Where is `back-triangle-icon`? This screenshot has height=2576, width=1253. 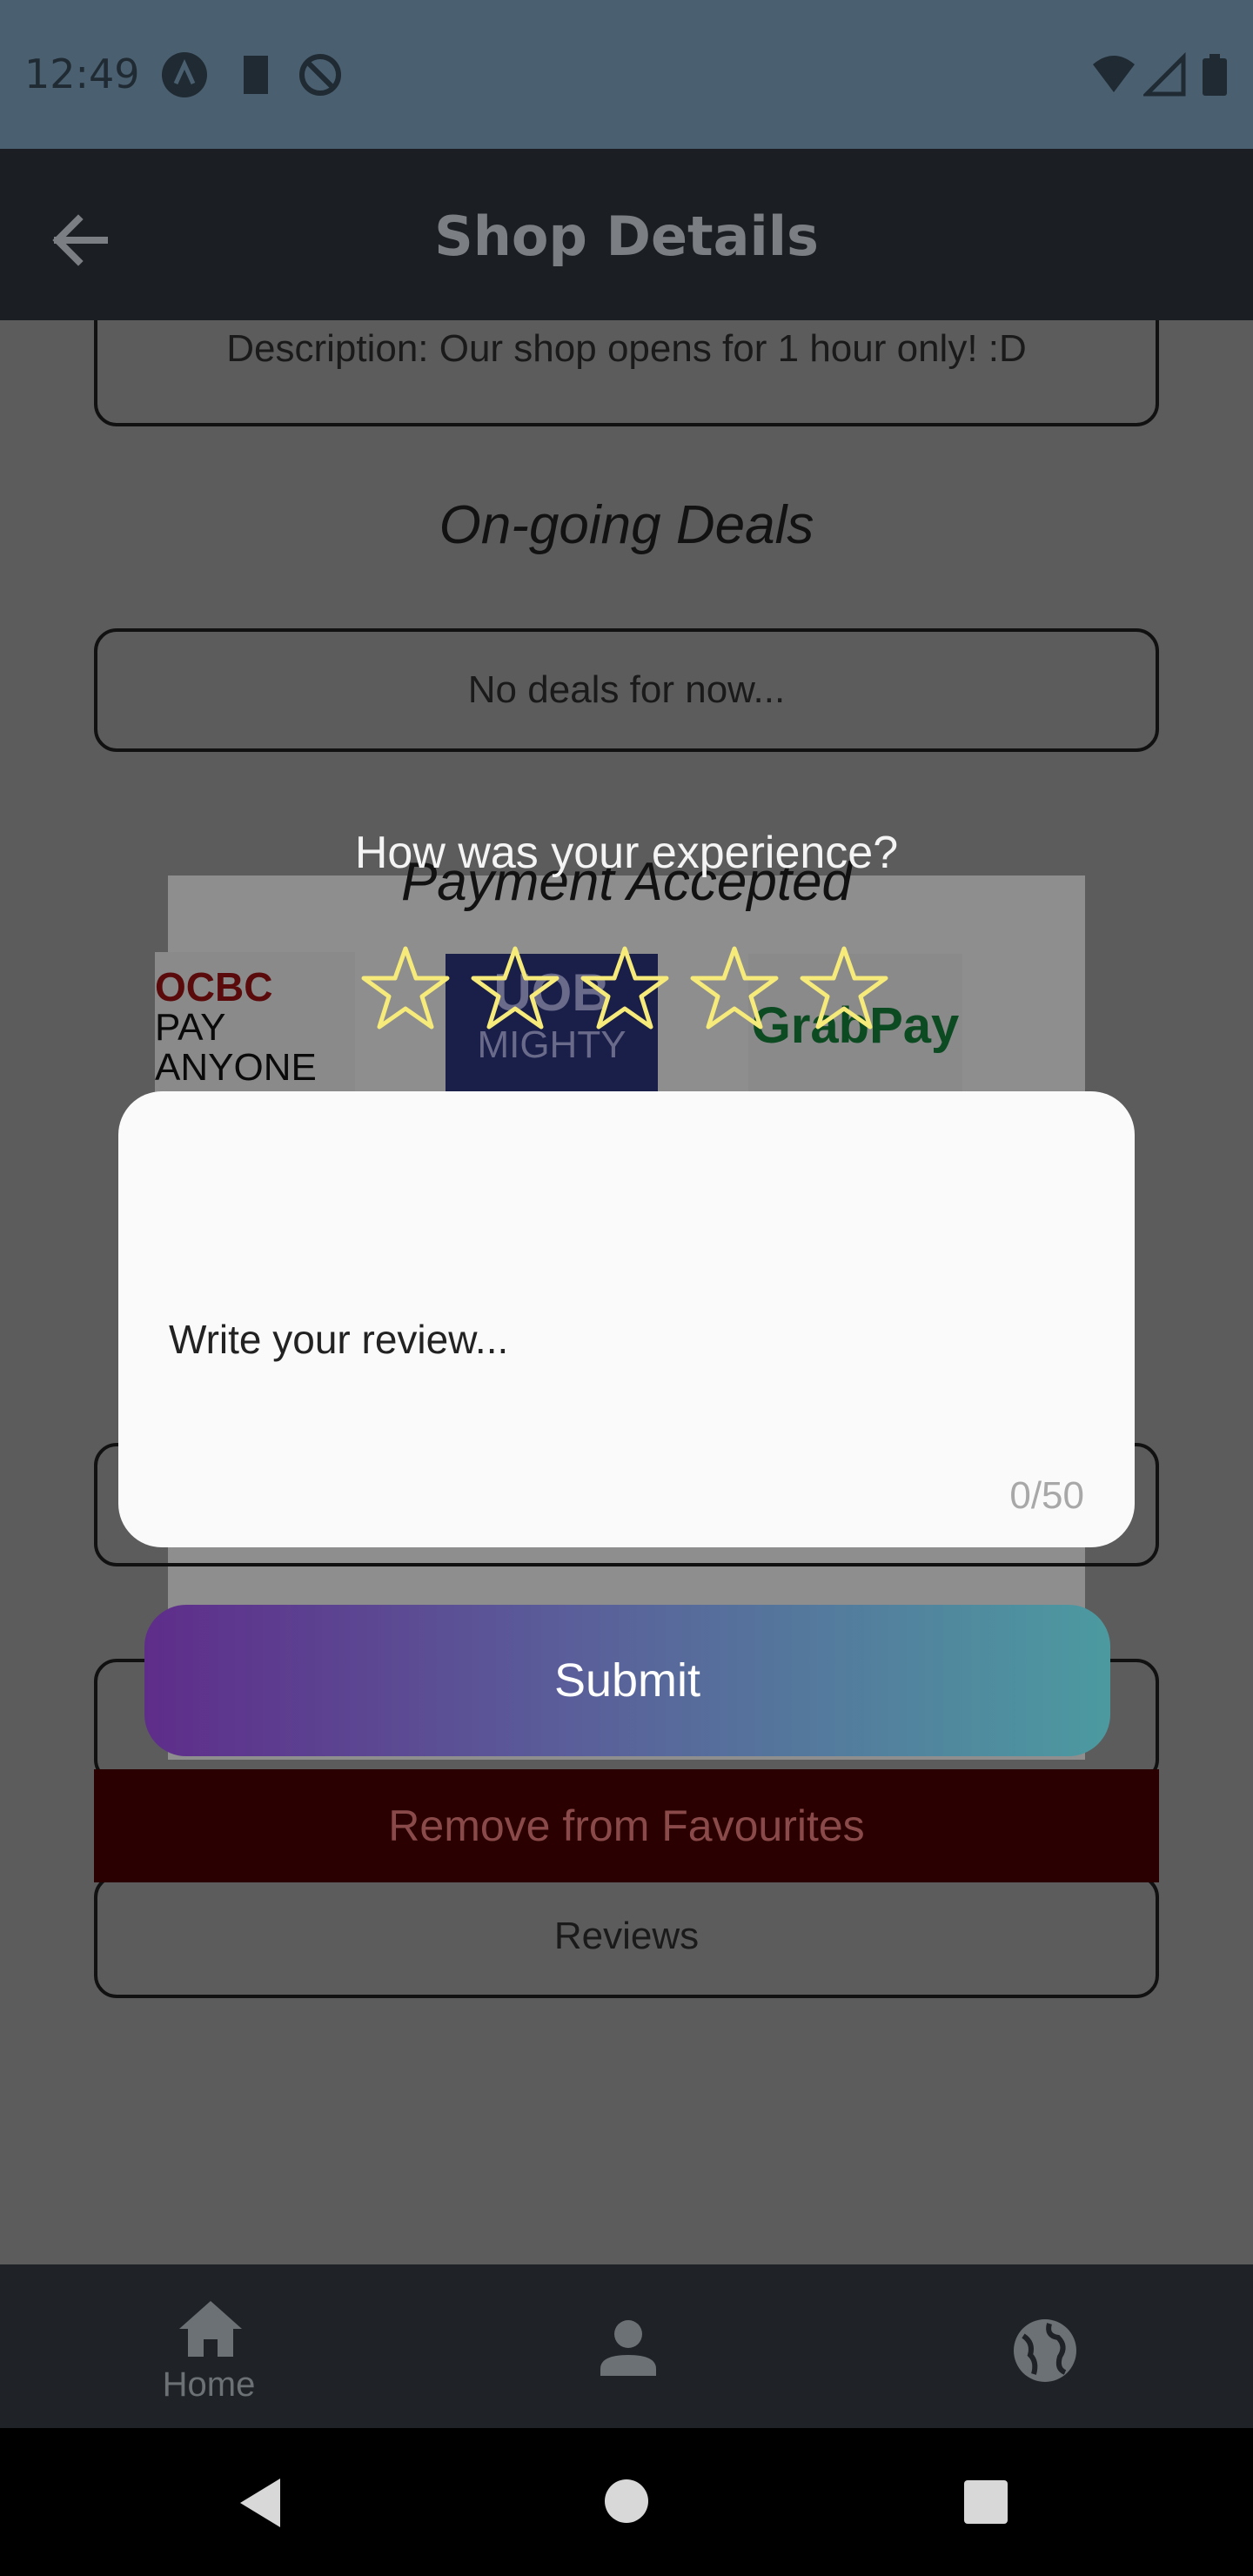
back-triangle-icon is located at coordinates (260, 2503).